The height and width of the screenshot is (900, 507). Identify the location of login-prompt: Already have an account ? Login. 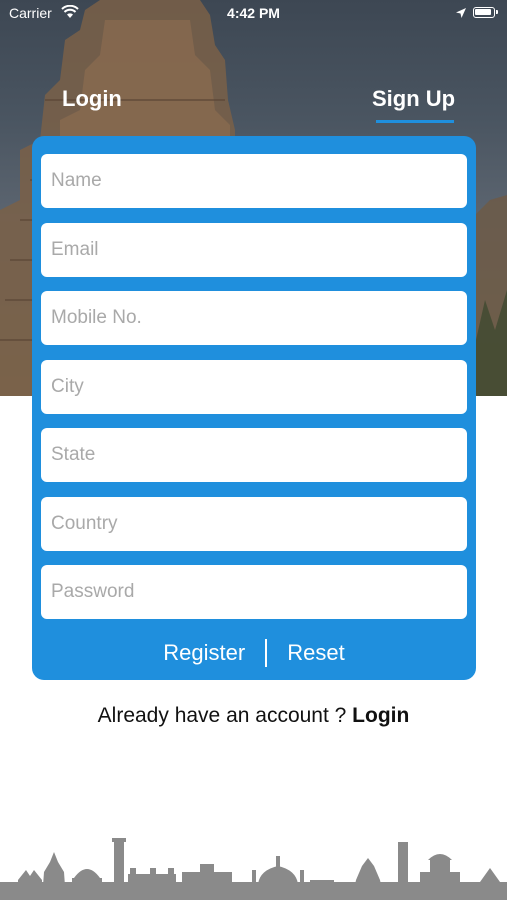
(253, 716).